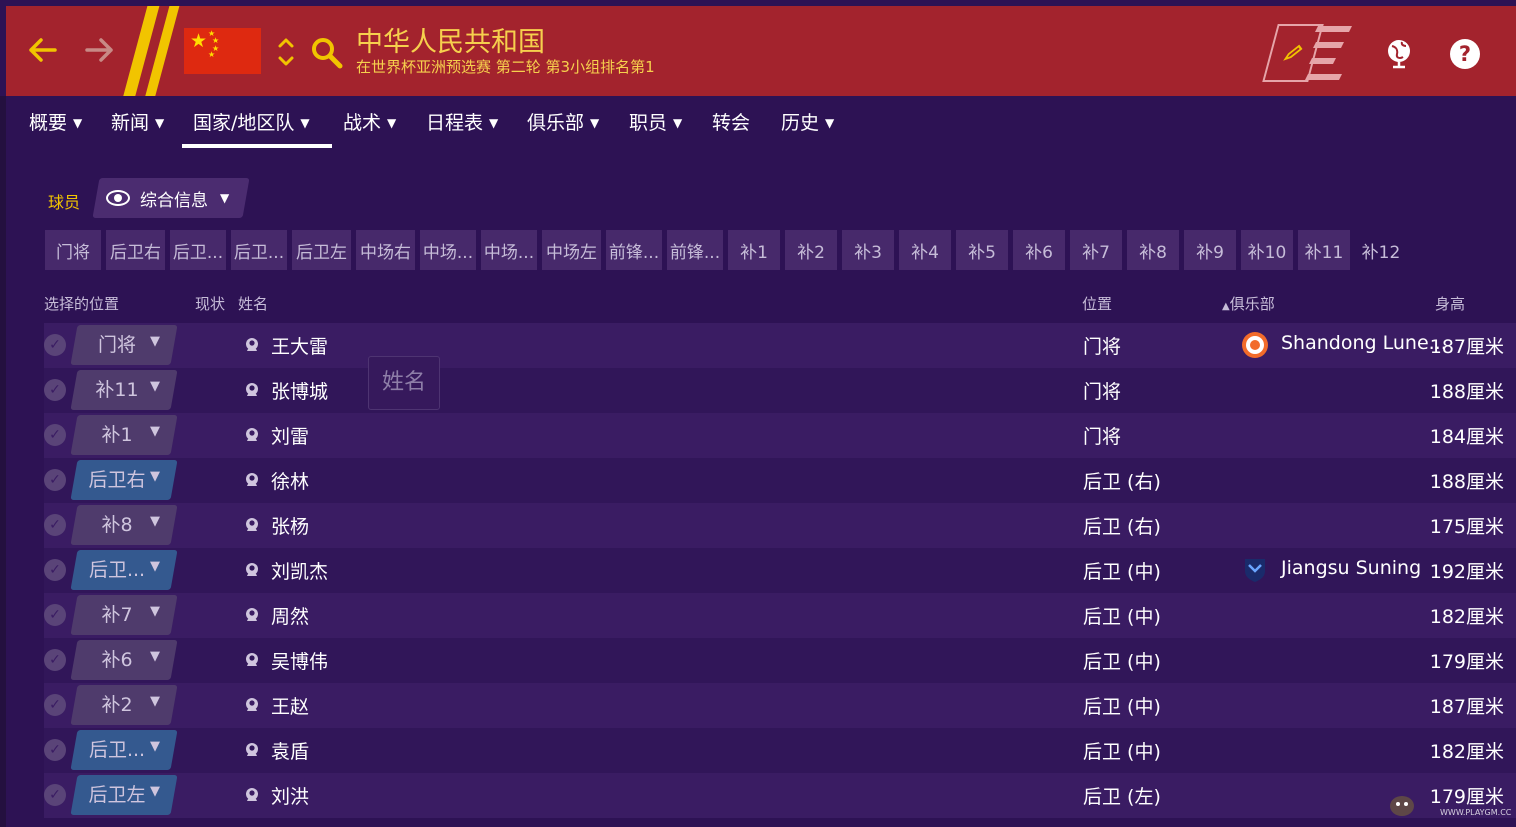  I want to click on position-tab: 补10, so click(1267, 250).